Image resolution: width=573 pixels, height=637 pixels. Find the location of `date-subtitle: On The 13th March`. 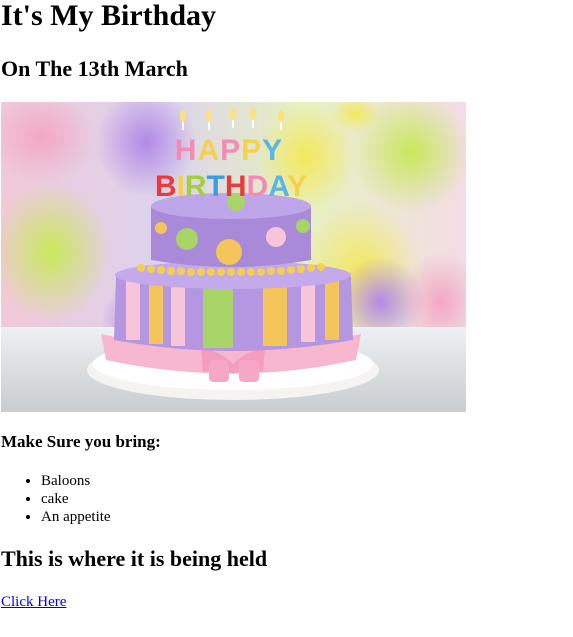

date-subtitle: On The 13th March is located at coordinates (94, 68).